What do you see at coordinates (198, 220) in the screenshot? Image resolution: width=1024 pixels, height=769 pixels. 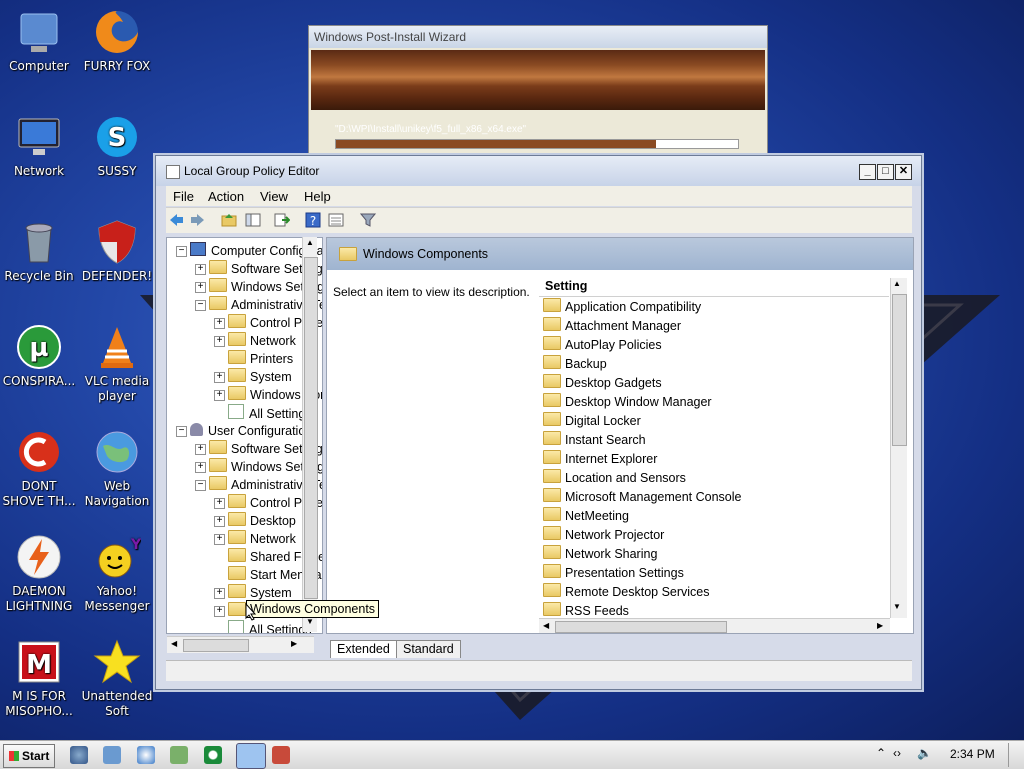 I see `forward-arrow-icon` at bounding box center [198, 220].